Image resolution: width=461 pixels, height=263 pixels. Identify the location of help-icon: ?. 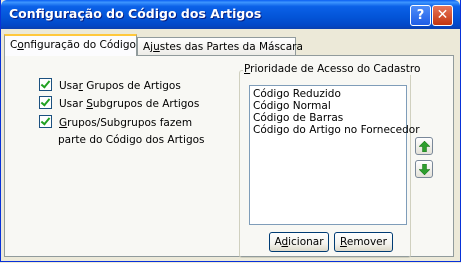
(420, 15).